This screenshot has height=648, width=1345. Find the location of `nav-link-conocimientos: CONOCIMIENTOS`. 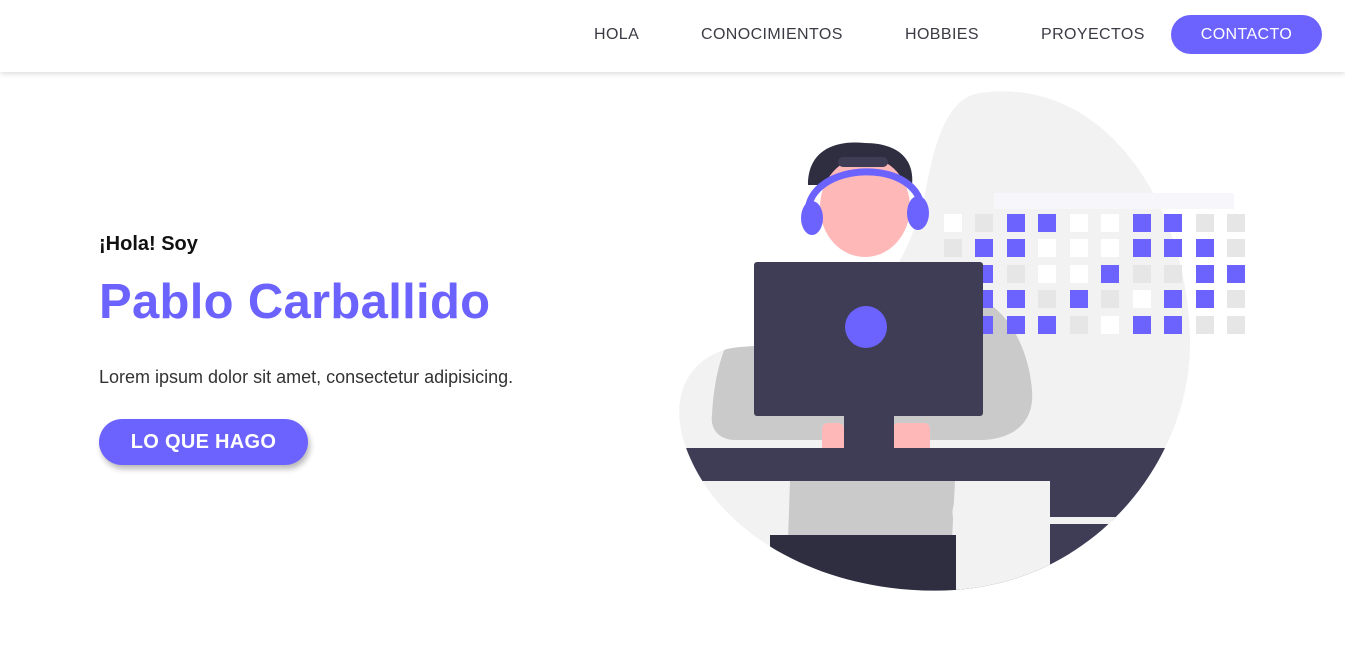

nav-link-conocimientos: CONOCIMIENTOS is located at coordinates (772, 35).